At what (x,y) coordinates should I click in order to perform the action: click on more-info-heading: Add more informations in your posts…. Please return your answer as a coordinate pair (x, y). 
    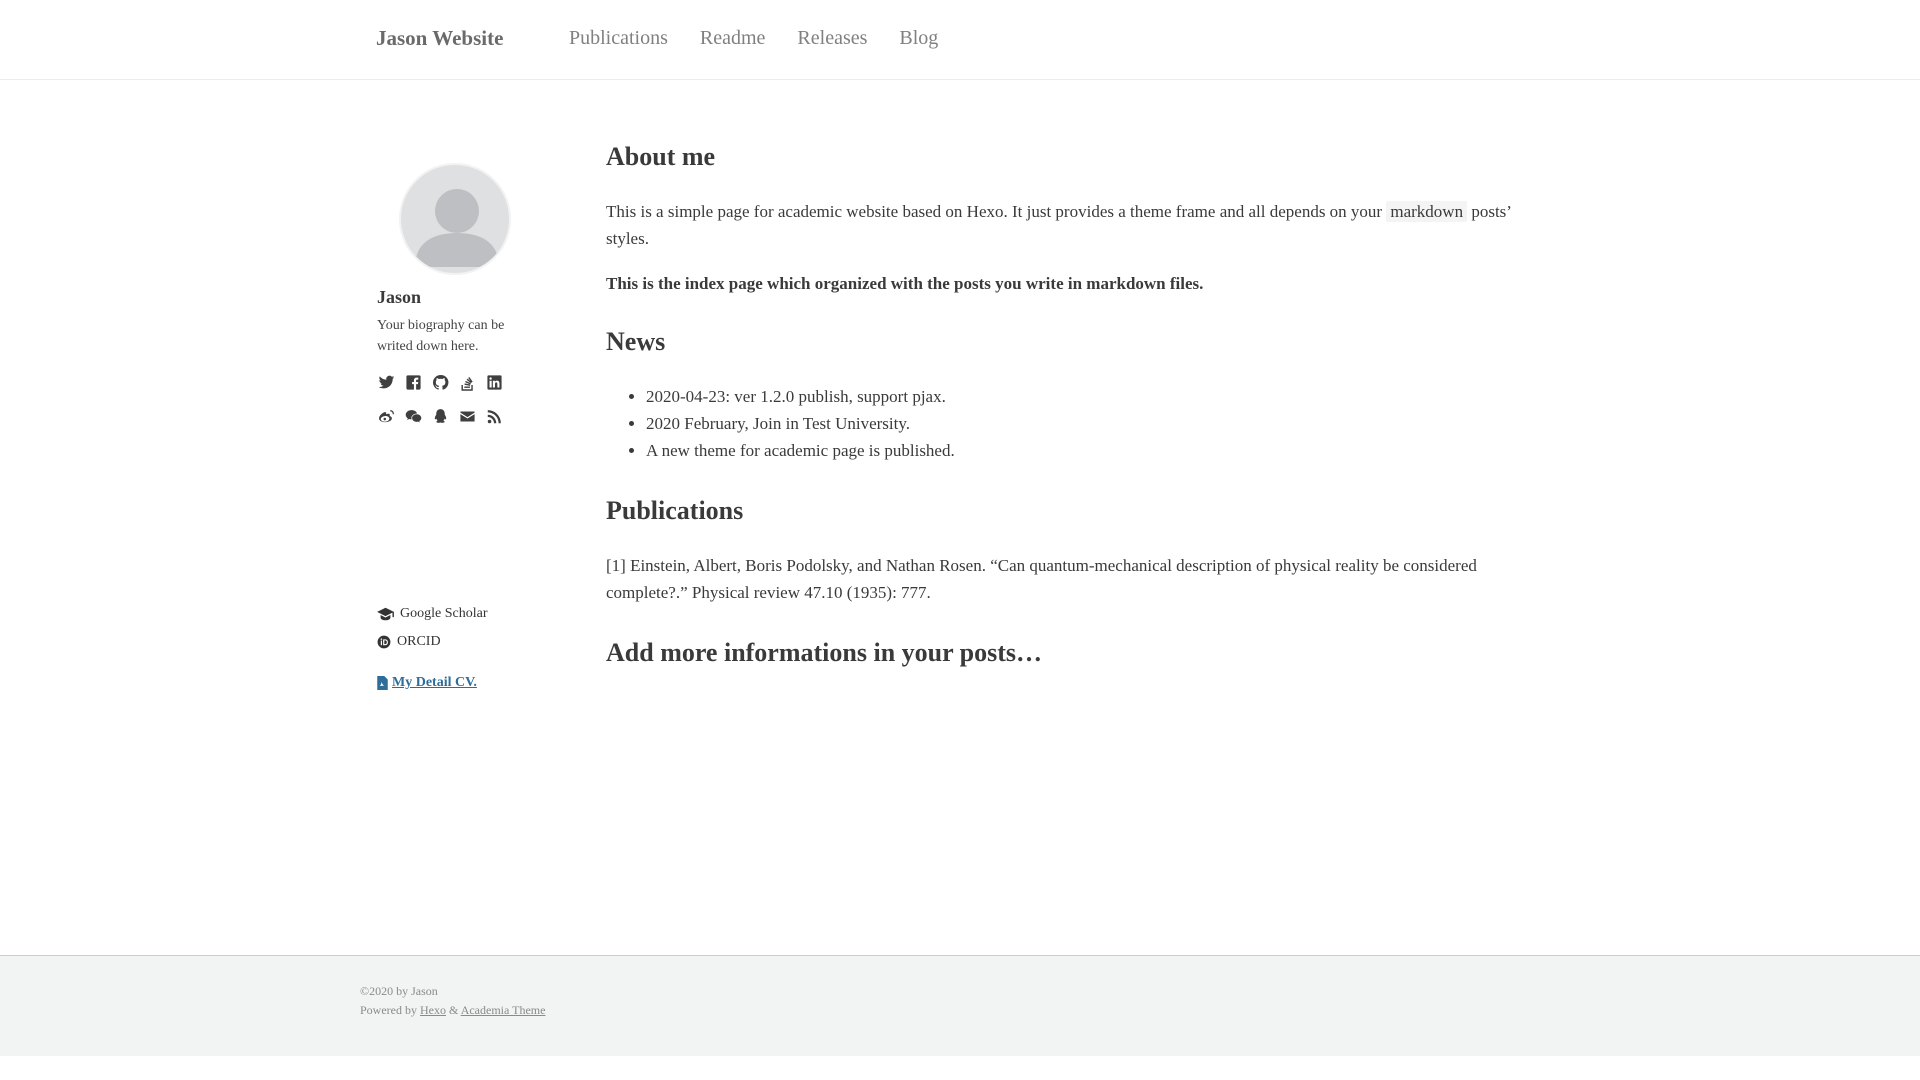
    Looking at the image, I should click on (824, 652).